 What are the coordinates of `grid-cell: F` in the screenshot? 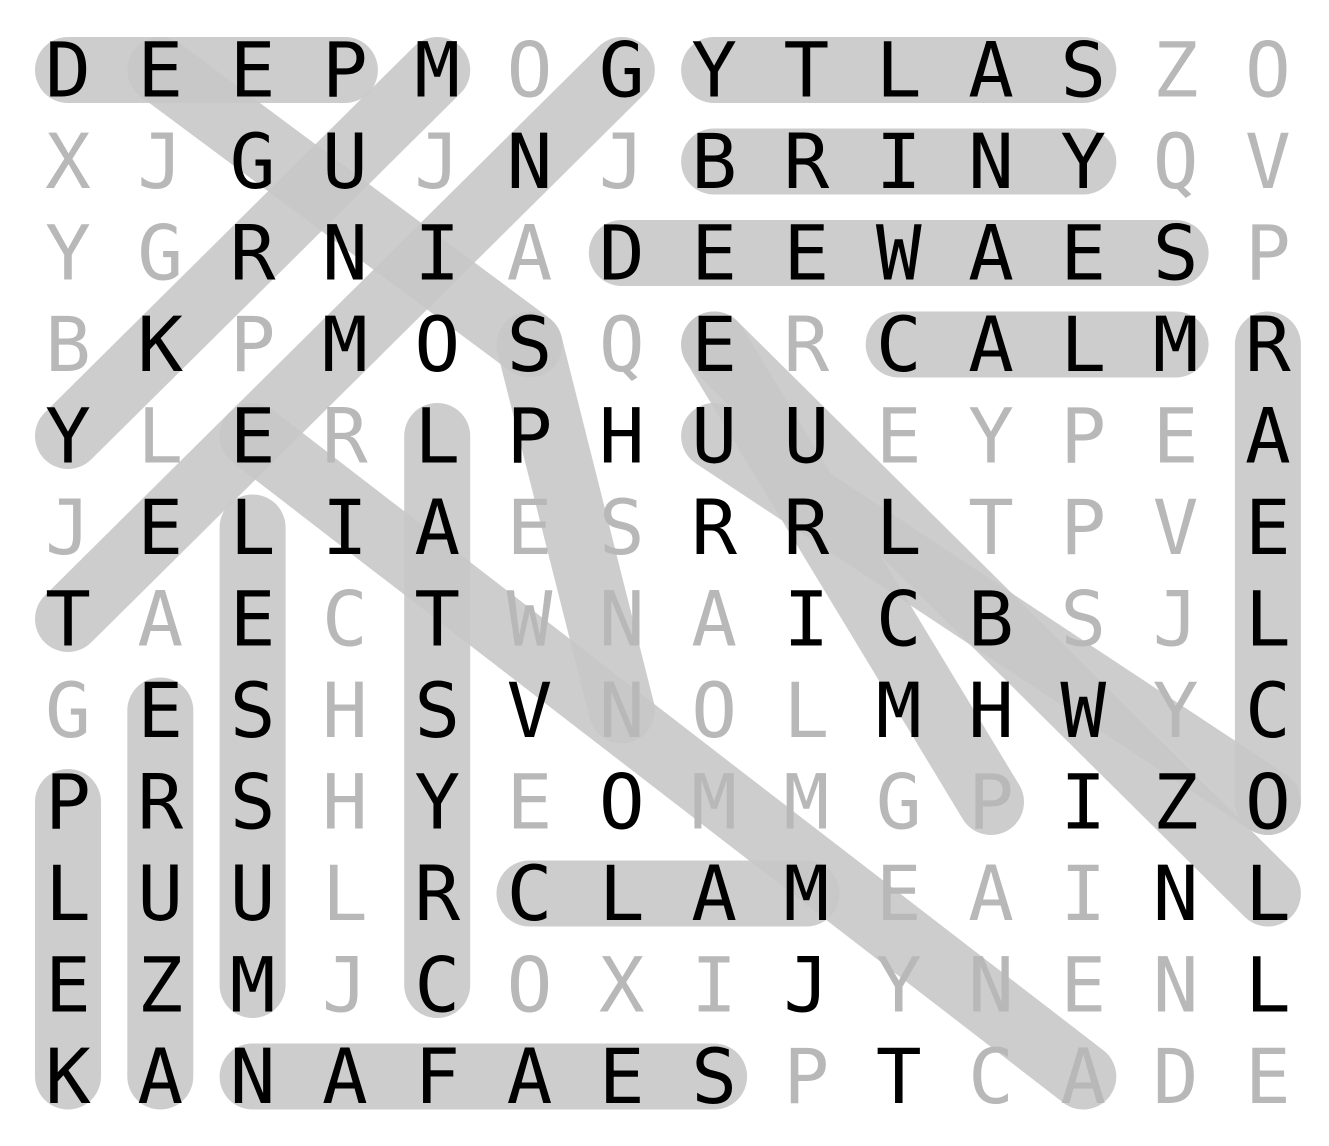 It's located at (437, 1076).